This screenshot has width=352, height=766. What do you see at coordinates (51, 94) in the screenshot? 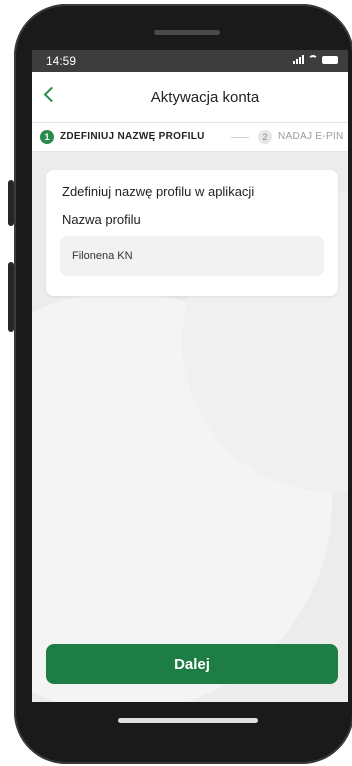
I see `chevron-left-icon` at bounding box center [51, 94].